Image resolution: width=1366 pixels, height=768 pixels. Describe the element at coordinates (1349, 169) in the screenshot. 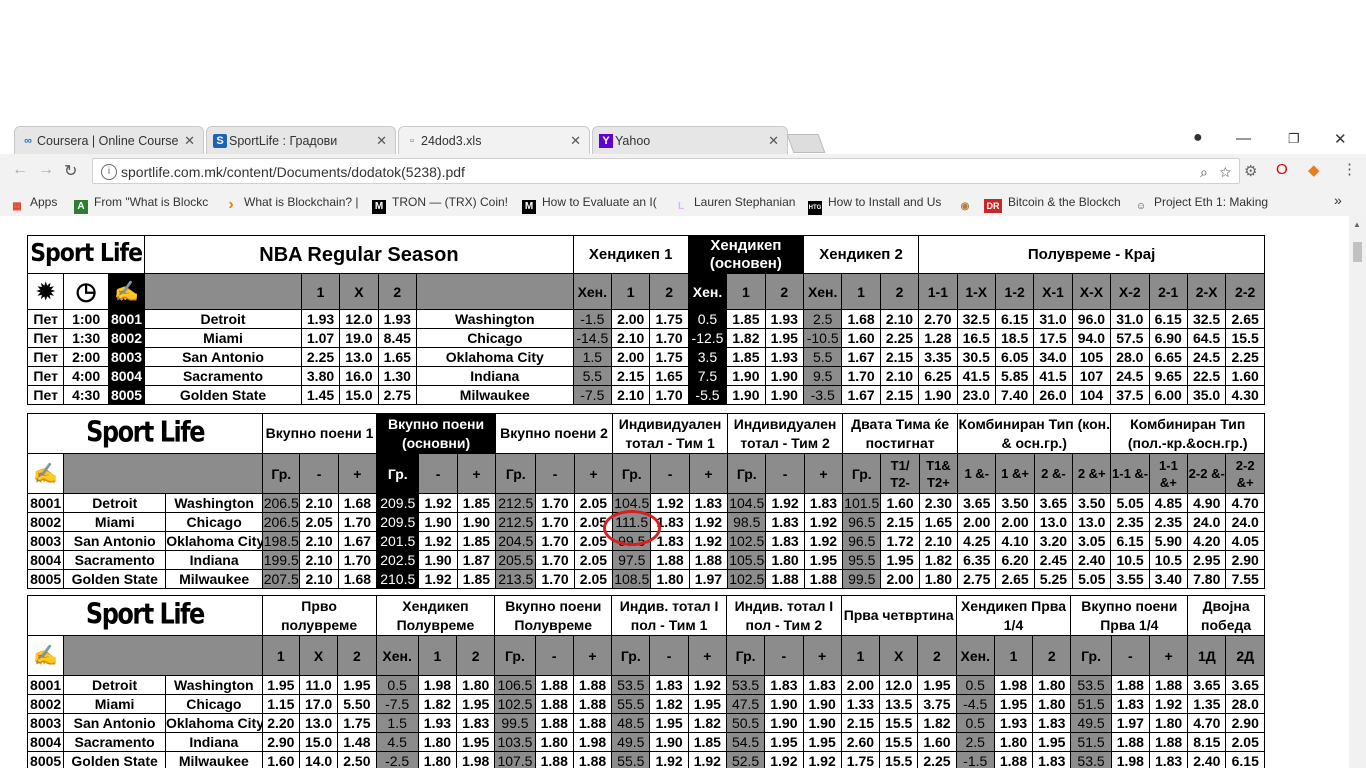

I see `menu-icon: ⋮` at that location.